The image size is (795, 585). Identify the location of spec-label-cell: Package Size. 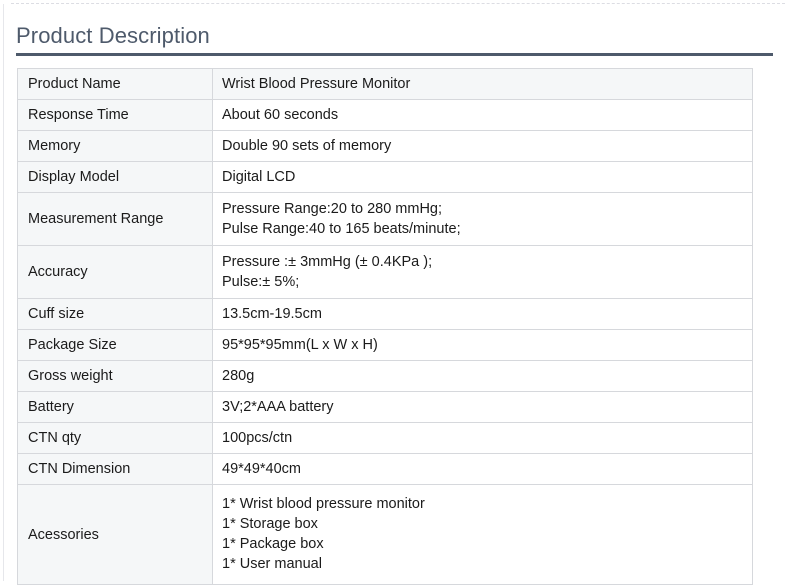
(115, 345).